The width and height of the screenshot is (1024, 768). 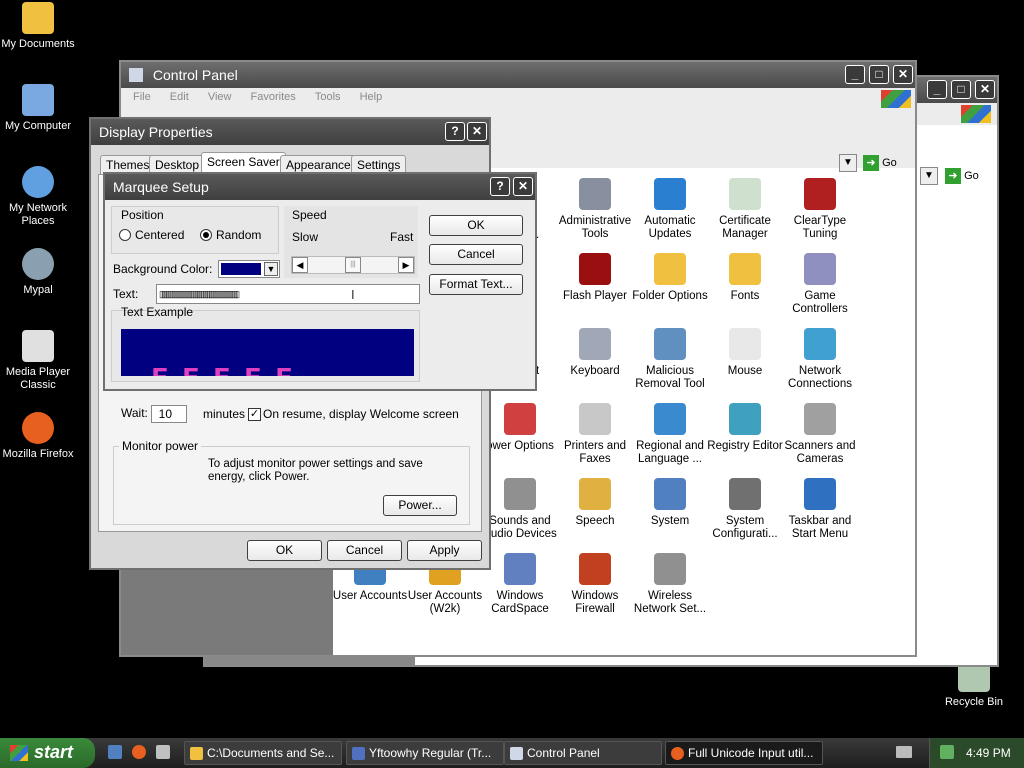 I want to click on desktop-icon-label: Recycle Bin, so click(x=974, y=702).